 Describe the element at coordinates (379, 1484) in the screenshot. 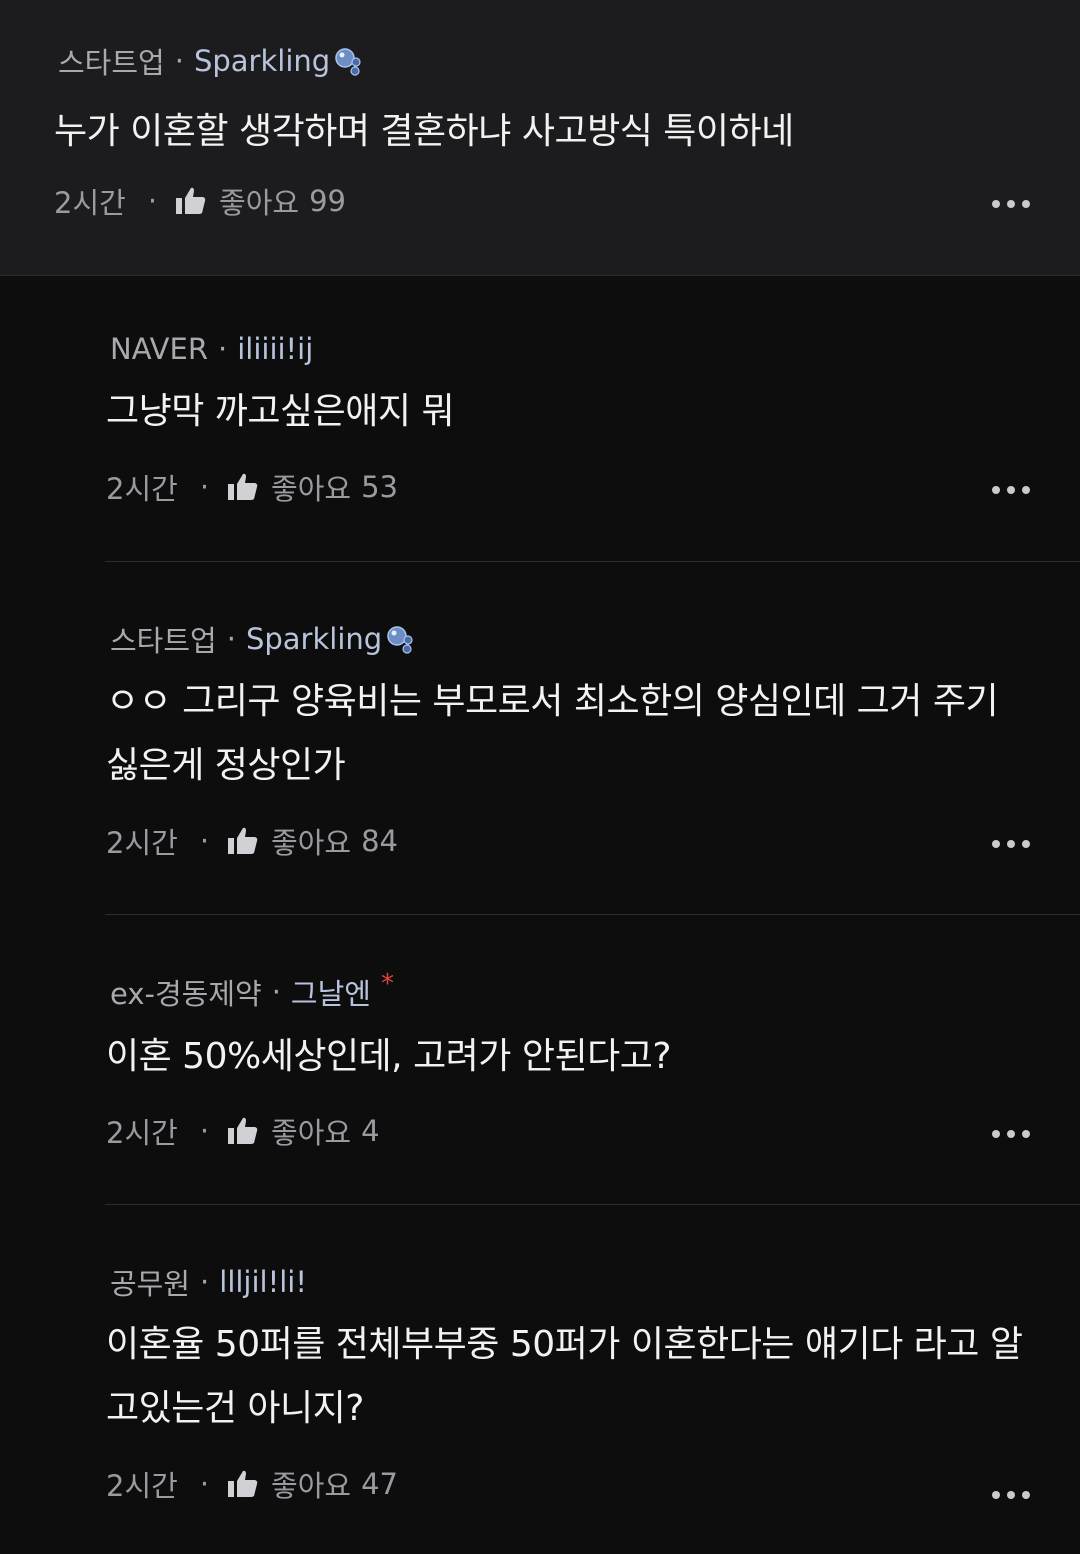

I see `like-count: 47` at that location.